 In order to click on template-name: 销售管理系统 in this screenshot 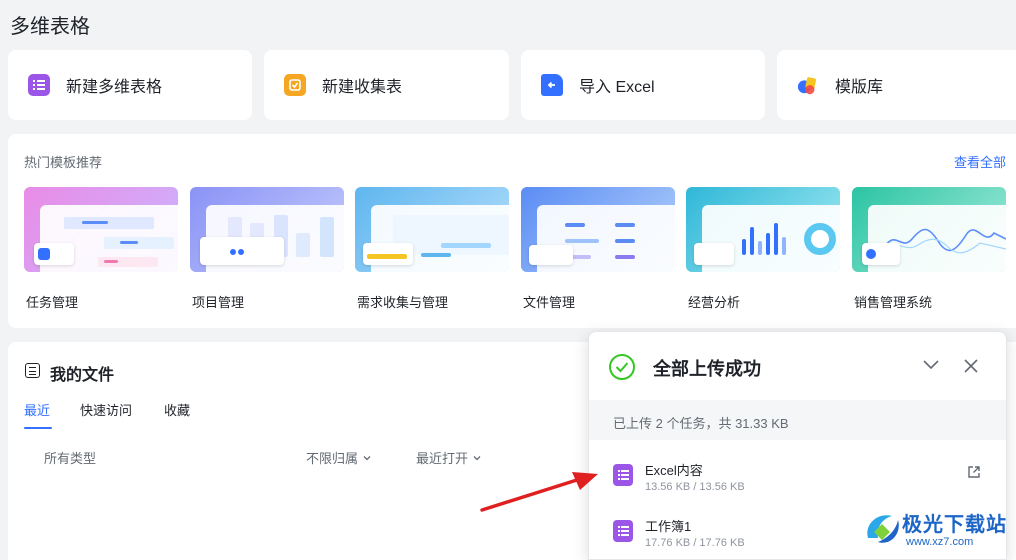, I will do `click(893, 302)`.